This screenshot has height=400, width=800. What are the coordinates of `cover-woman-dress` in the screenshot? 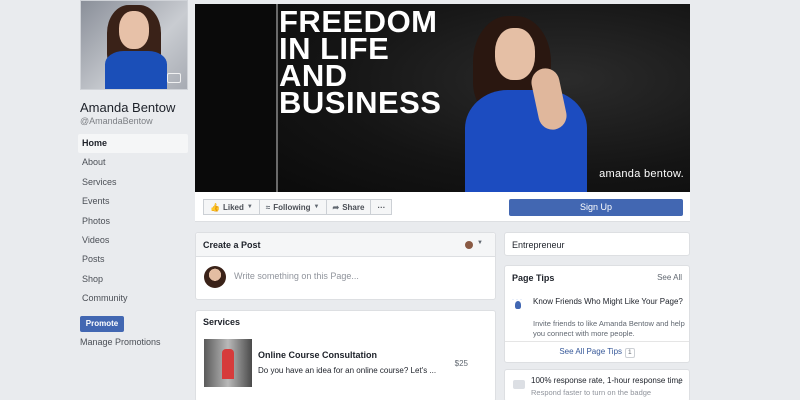 It's located at (526, 141).